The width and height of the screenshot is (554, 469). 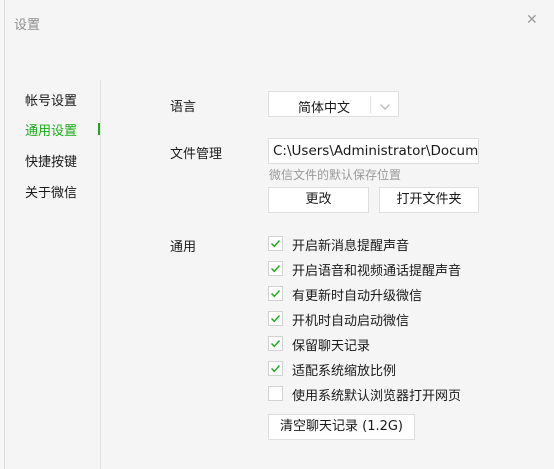 What do you see at coordinates (344, 371) in the screenshot?
I see `option-label: 适配系统缩放比例` at bounding box center [344, 371].